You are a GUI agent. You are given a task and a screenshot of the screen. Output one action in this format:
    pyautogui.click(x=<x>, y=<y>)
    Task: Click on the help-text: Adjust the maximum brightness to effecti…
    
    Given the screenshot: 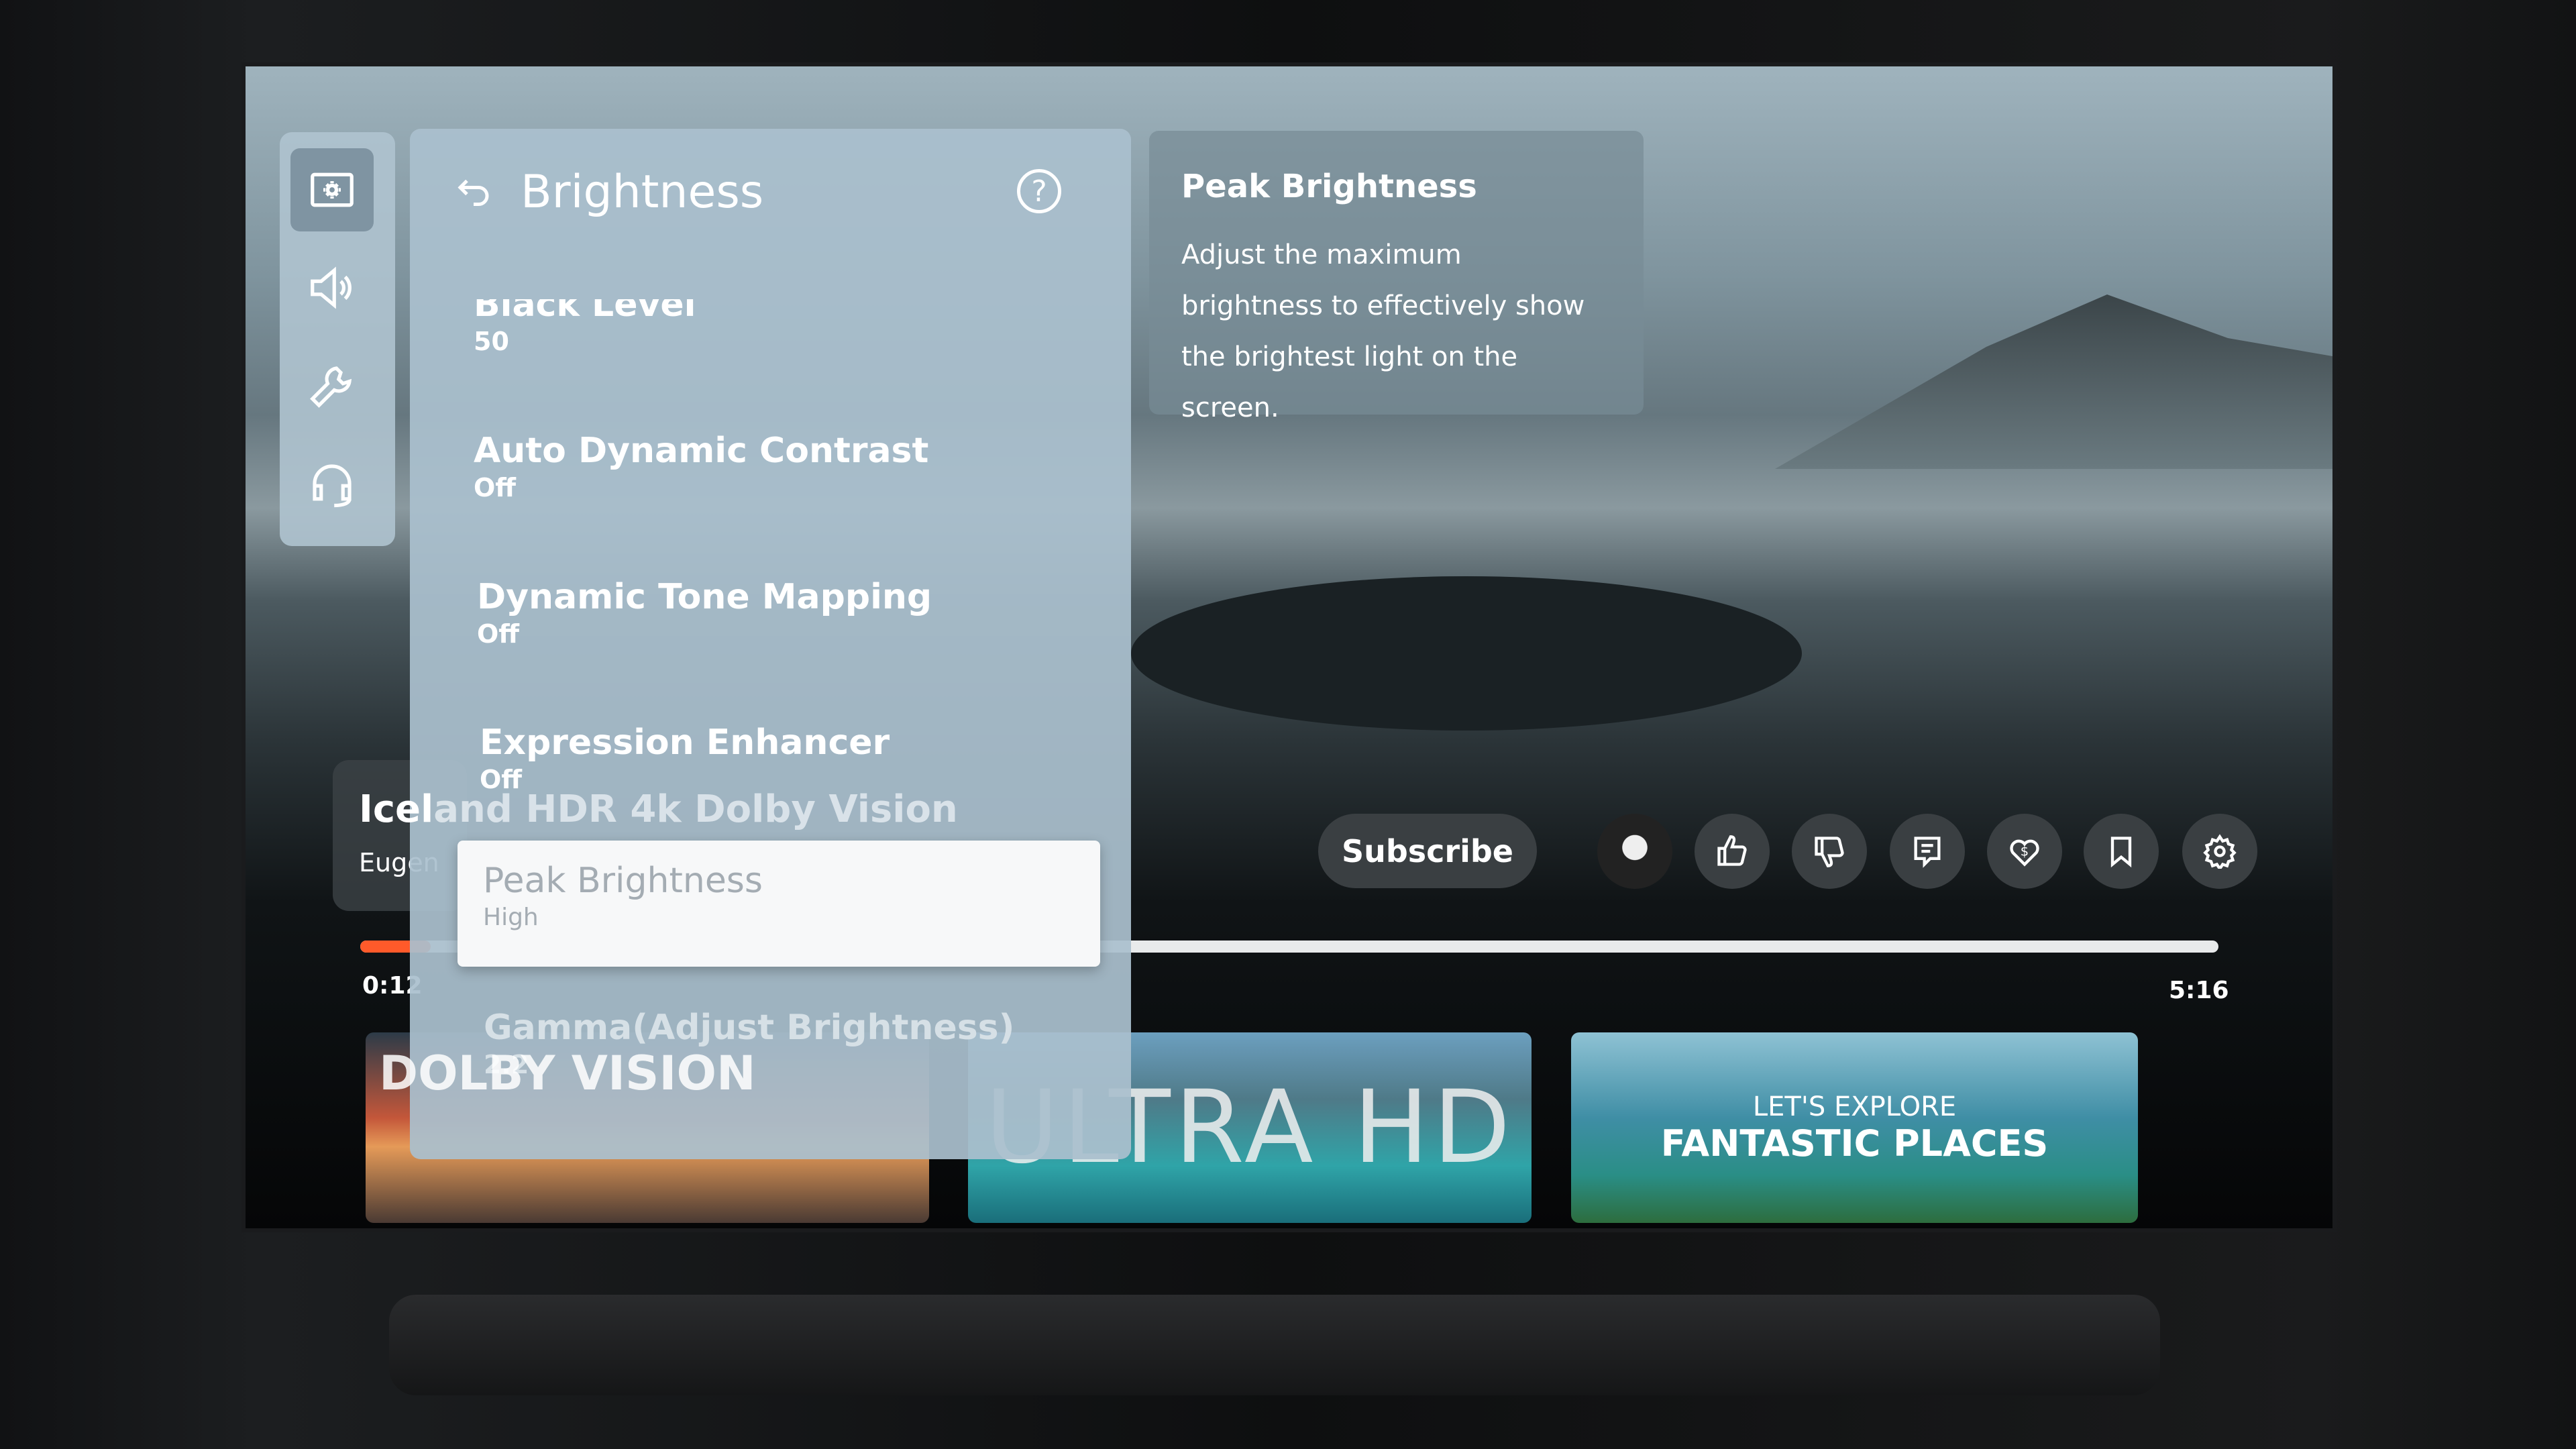 What is the action you would take?
    pyautogui.click(x=1383, y=331)
    